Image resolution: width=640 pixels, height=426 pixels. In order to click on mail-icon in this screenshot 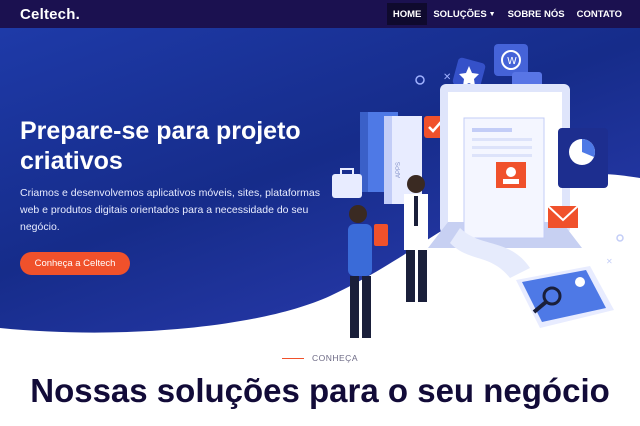, I will do `click(563, 216)`.